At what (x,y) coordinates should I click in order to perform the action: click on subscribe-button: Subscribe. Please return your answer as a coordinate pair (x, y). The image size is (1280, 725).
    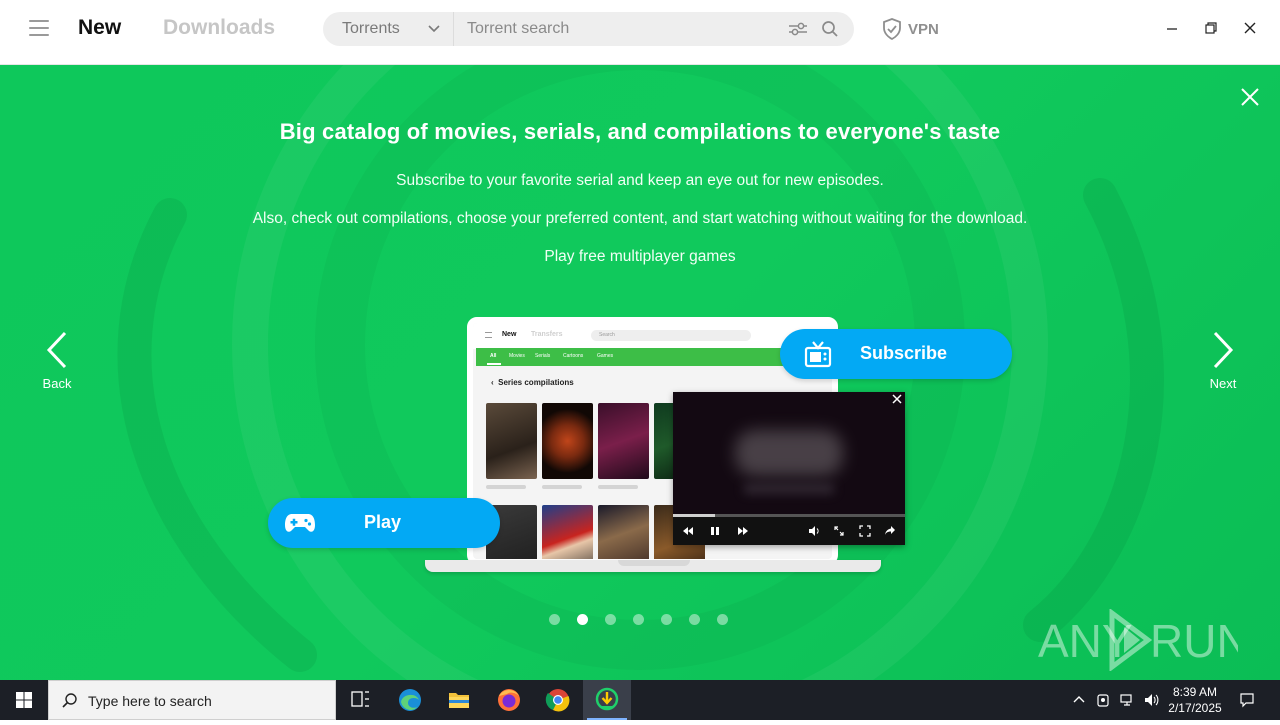
    Looking at the image, I should click on (896, 354).